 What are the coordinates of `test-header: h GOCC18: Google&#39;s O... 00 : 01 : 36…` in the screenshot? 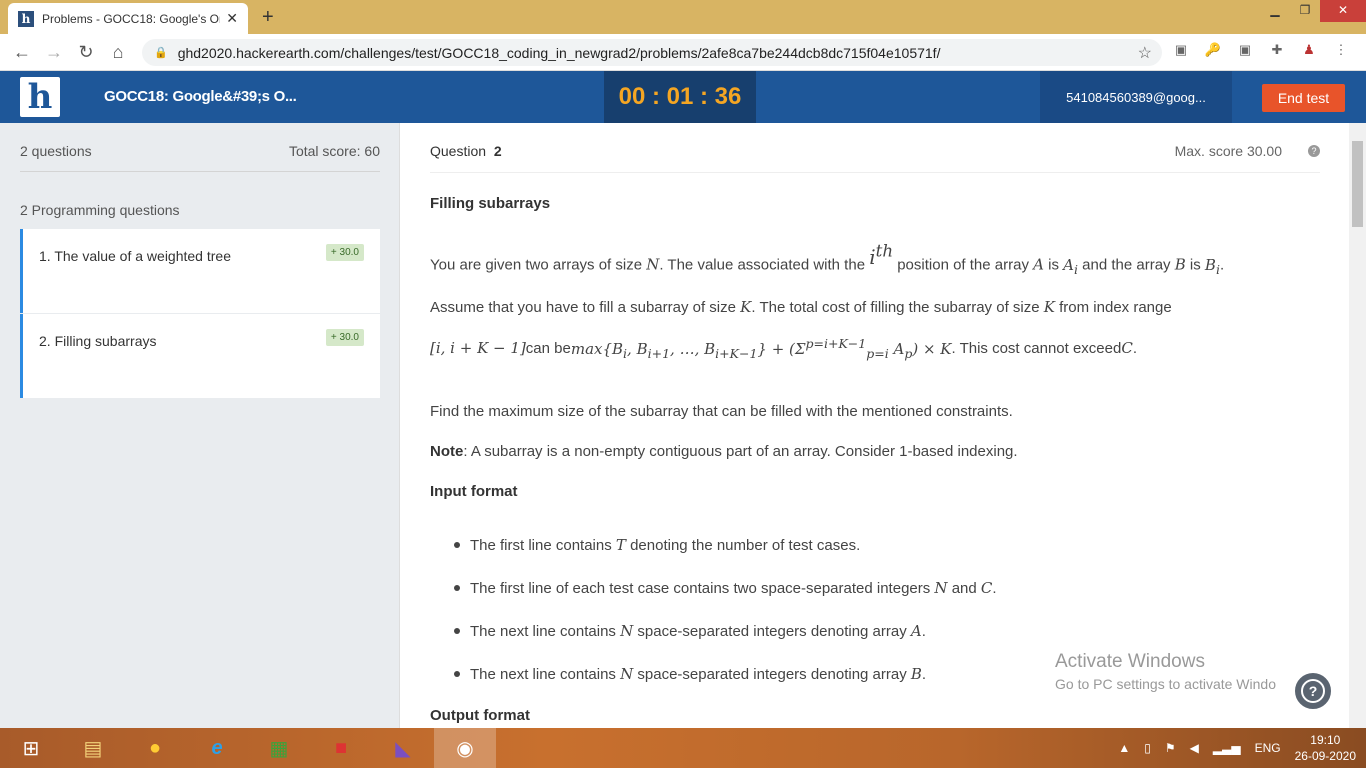 It's located at (683, 97).